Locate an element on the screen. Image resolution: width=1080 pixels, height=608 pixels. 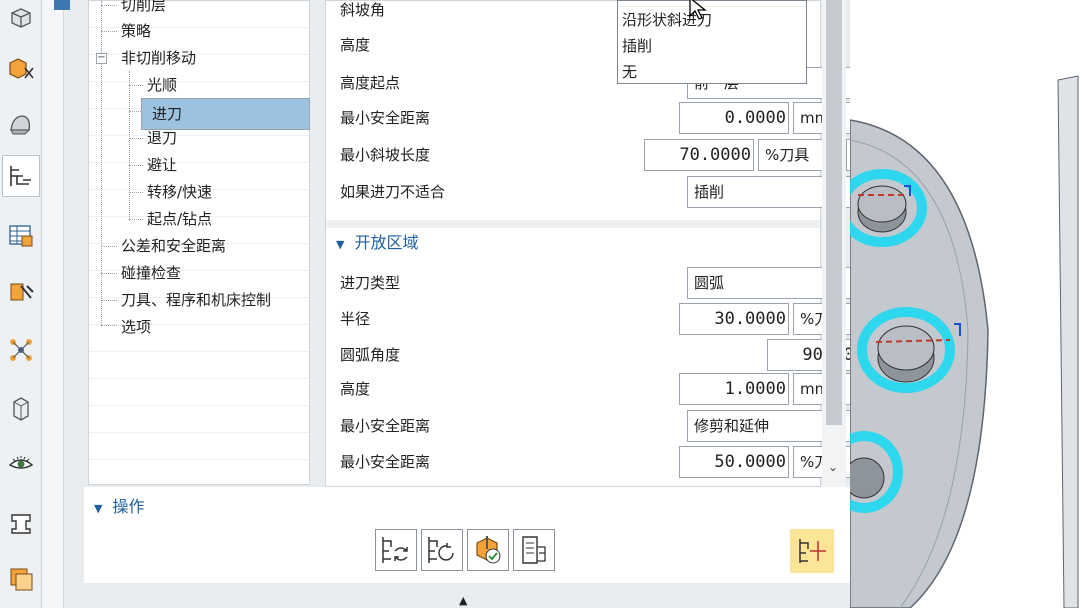
dropdown-item-plunge: 插削 is located at coordinates (712, 46).